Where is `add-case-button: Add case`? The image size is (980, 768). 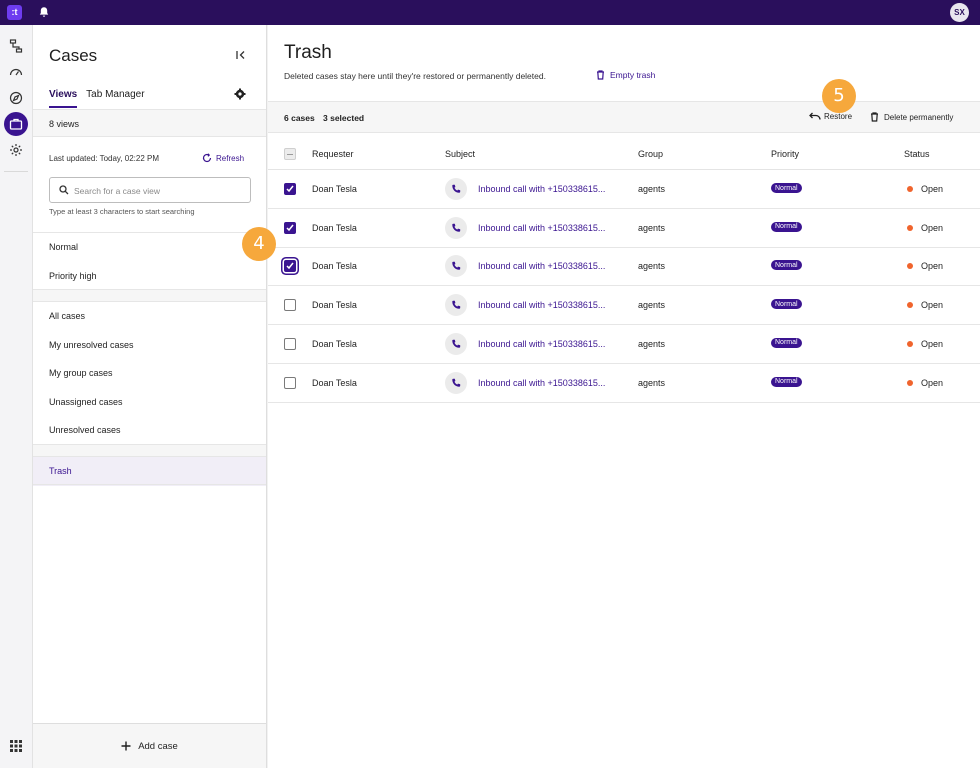
add-case-button: Add case is located at coordinates (149, 745).